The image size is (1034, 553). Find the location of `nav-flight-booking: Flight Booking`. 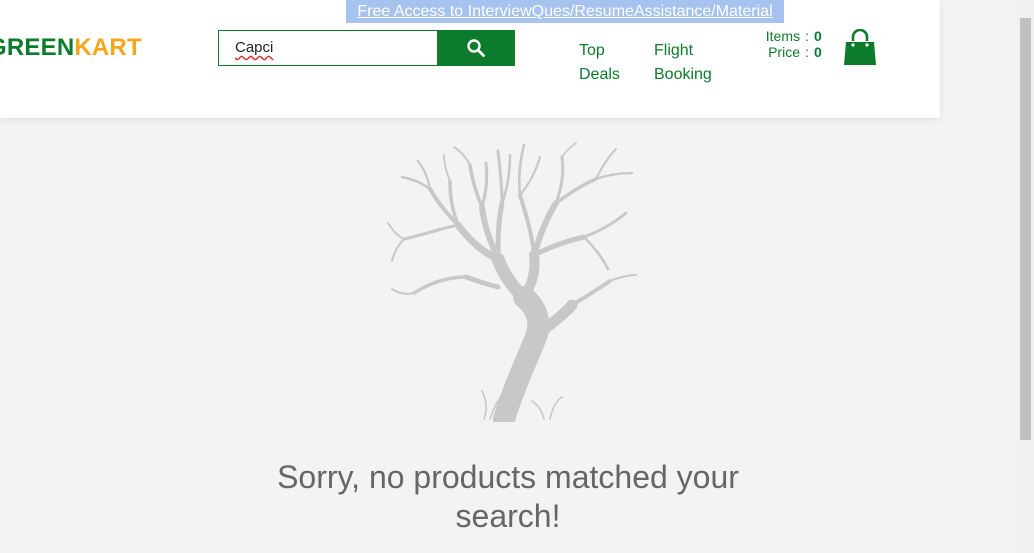

nav-flight-booking: Flight Booking is located at coordinates (689, 63).